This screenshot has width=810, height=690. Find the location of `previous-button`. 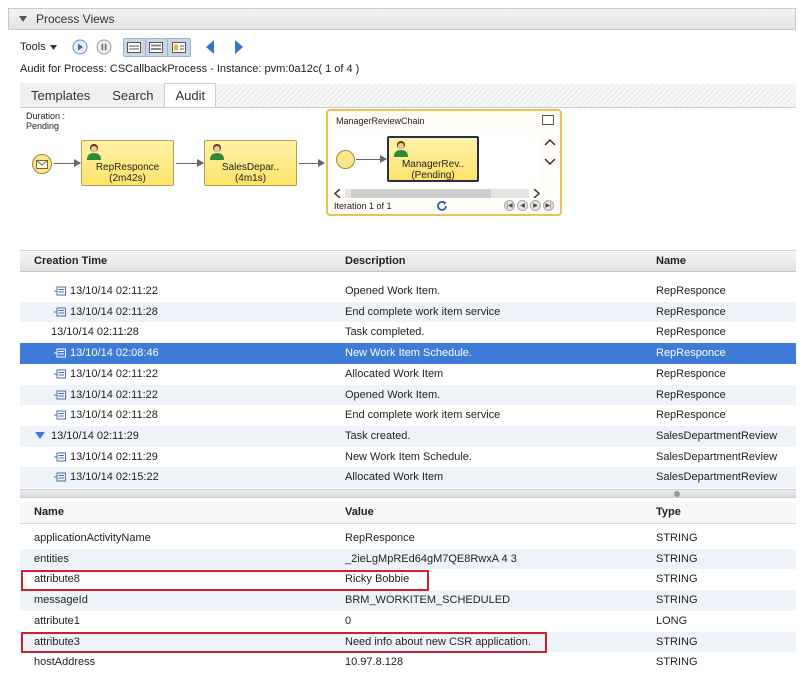

previous-button is located at coordinates (211, 47).